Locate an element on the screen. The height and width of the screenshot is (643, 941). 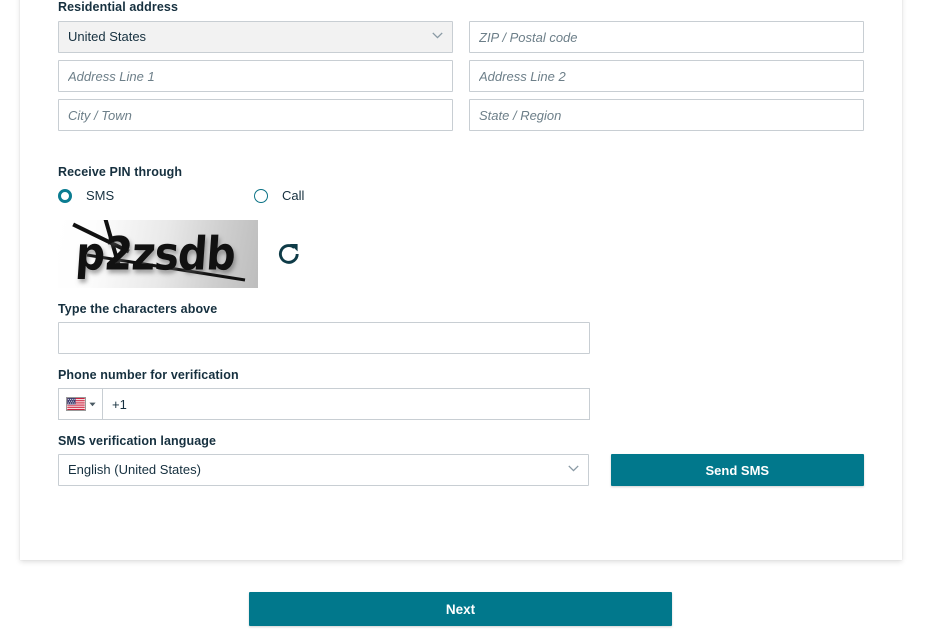
phone-section: Phone number for verification is located at coordinates (461, 394).